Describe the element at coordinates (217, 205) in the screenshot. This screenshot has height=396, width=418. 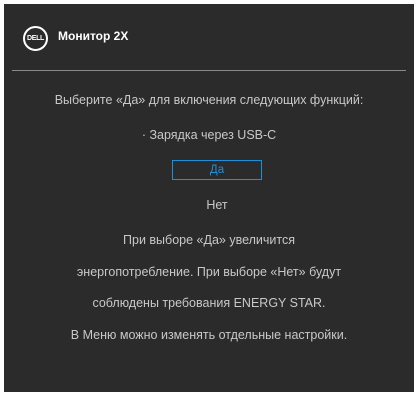
I see `no-option-button: Нет` at that location.